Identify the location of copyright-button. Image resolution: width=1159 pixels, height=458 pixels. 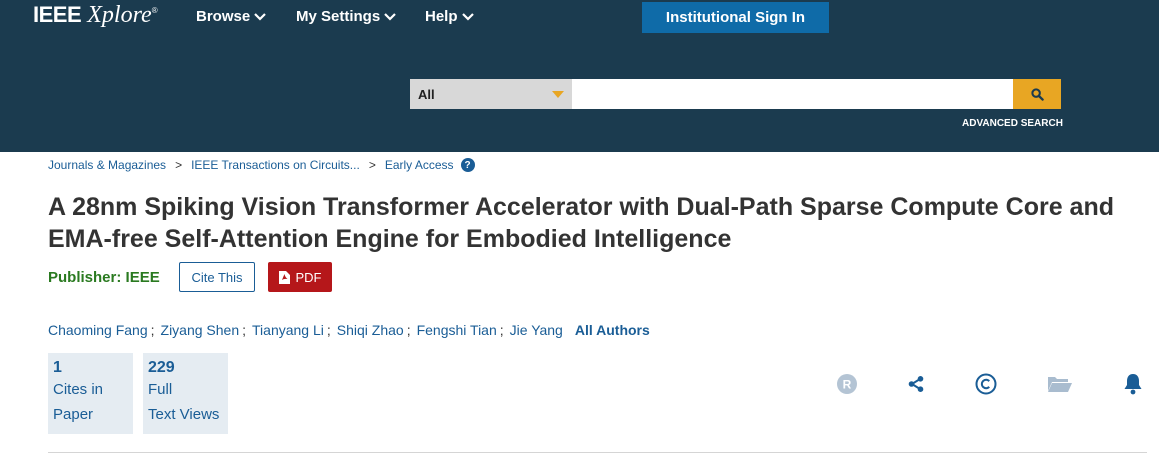
(986, 384).